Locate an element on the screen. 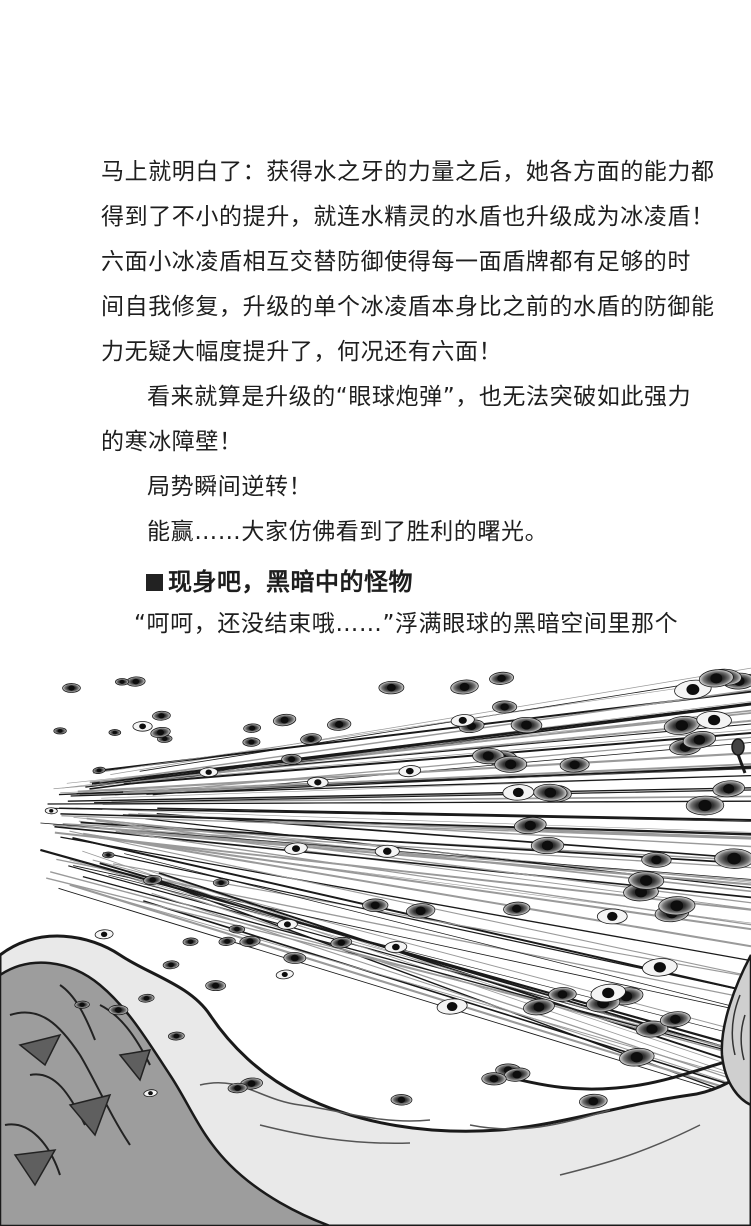  text-line: 马上就明白了：获得水之牙的力量之后，她各方面的能力都 is located at coordinates (408, 172).